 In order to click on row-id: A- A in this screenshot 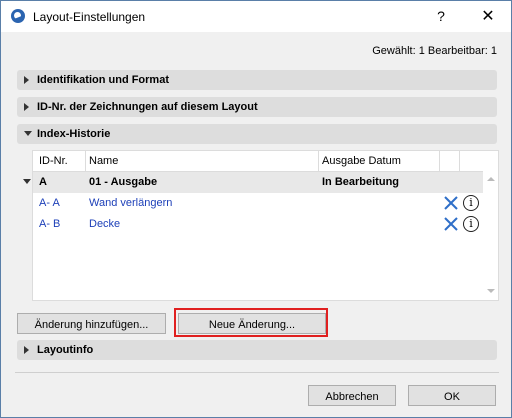, I will do `click(49, 203)`.